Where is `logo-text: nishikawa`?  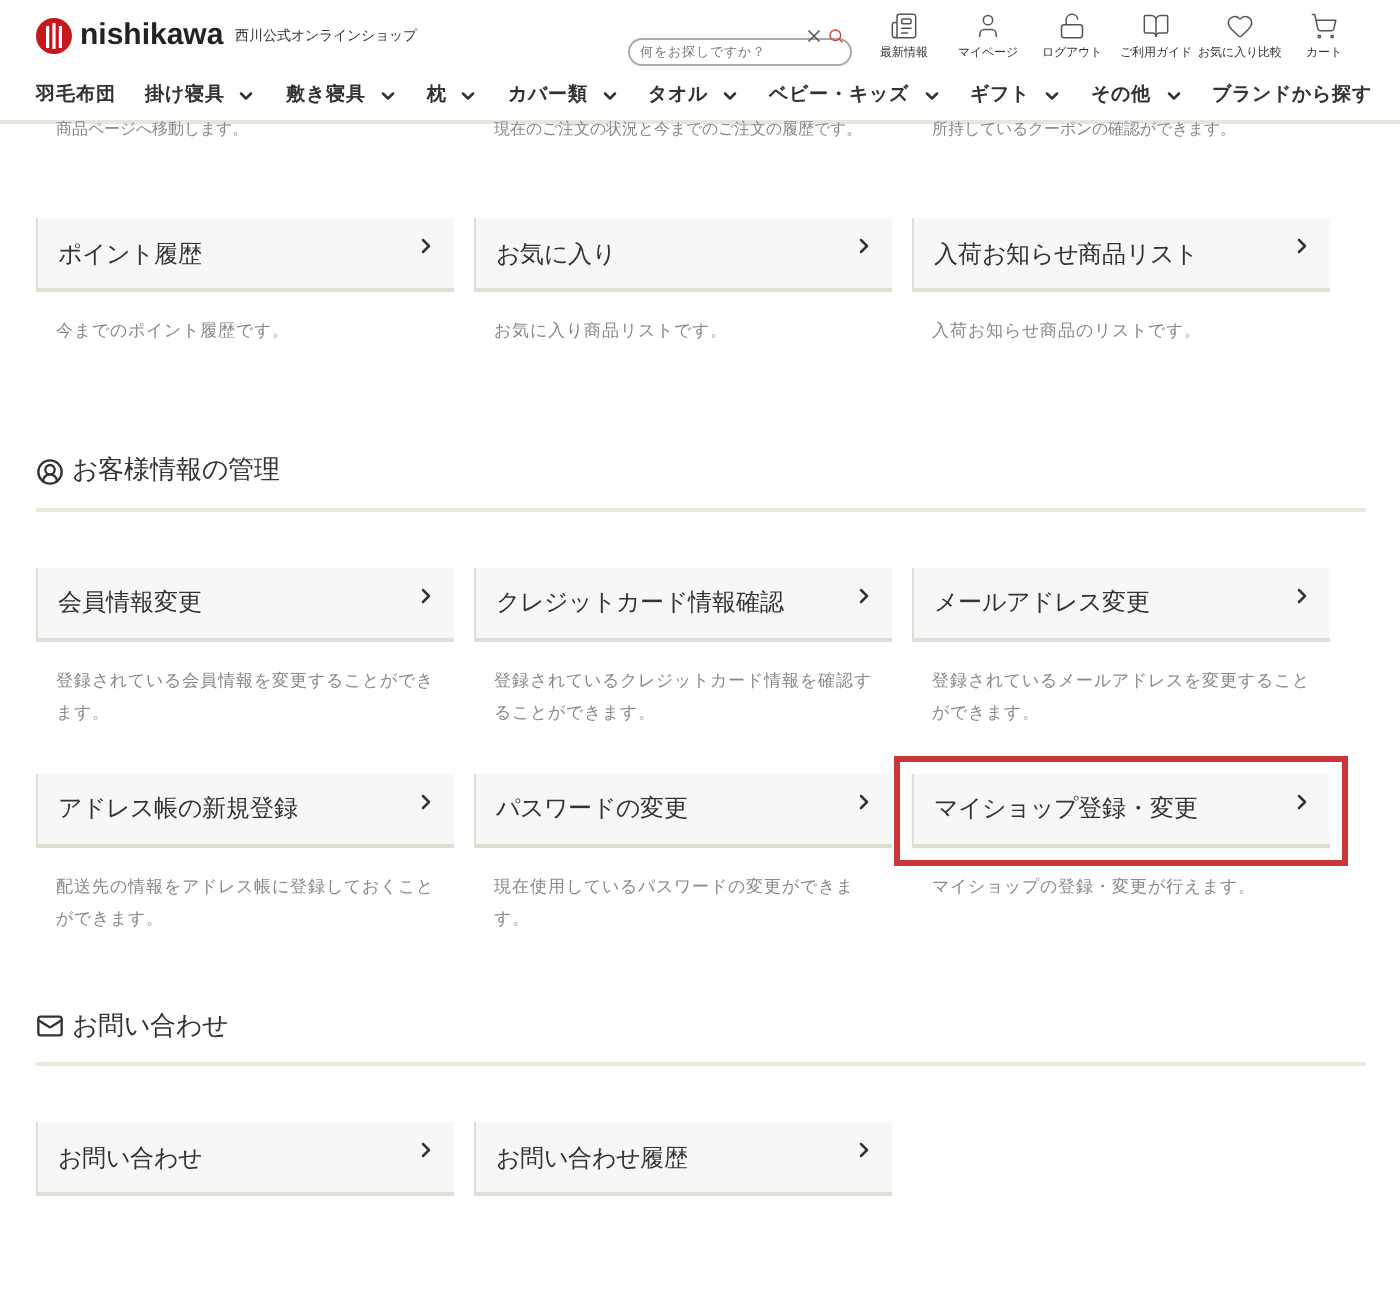 logo-text: nishikawa is located at coordinates (152, 35).